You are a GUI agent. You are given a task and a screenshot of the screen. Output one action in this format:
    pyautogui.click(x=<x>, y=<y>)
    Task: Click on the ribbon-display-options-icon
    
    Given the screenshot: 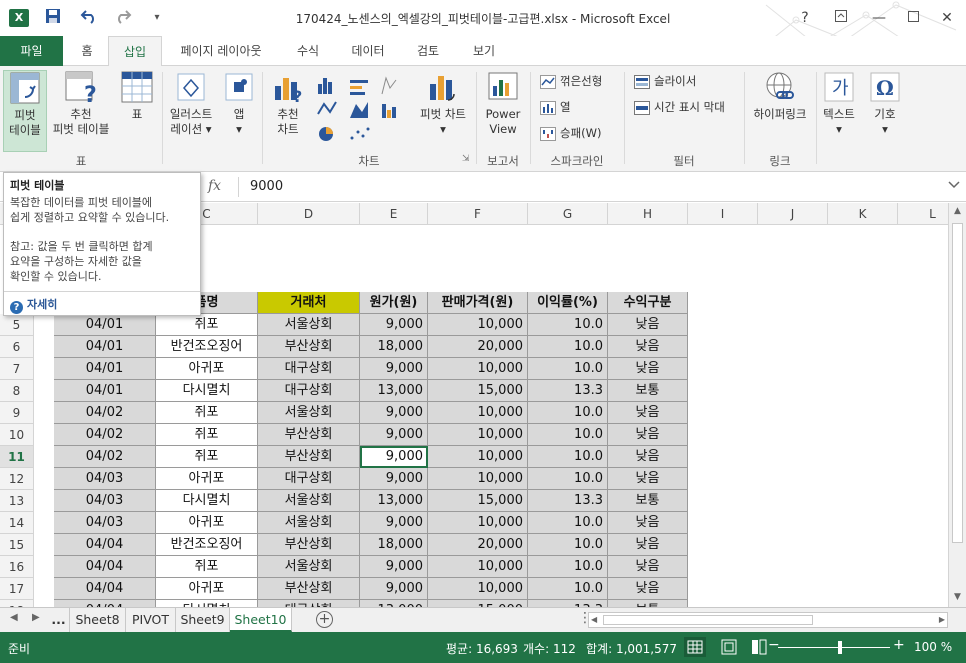 What is the action you would take?
    pyautogui.click(x=841, y=18)
    